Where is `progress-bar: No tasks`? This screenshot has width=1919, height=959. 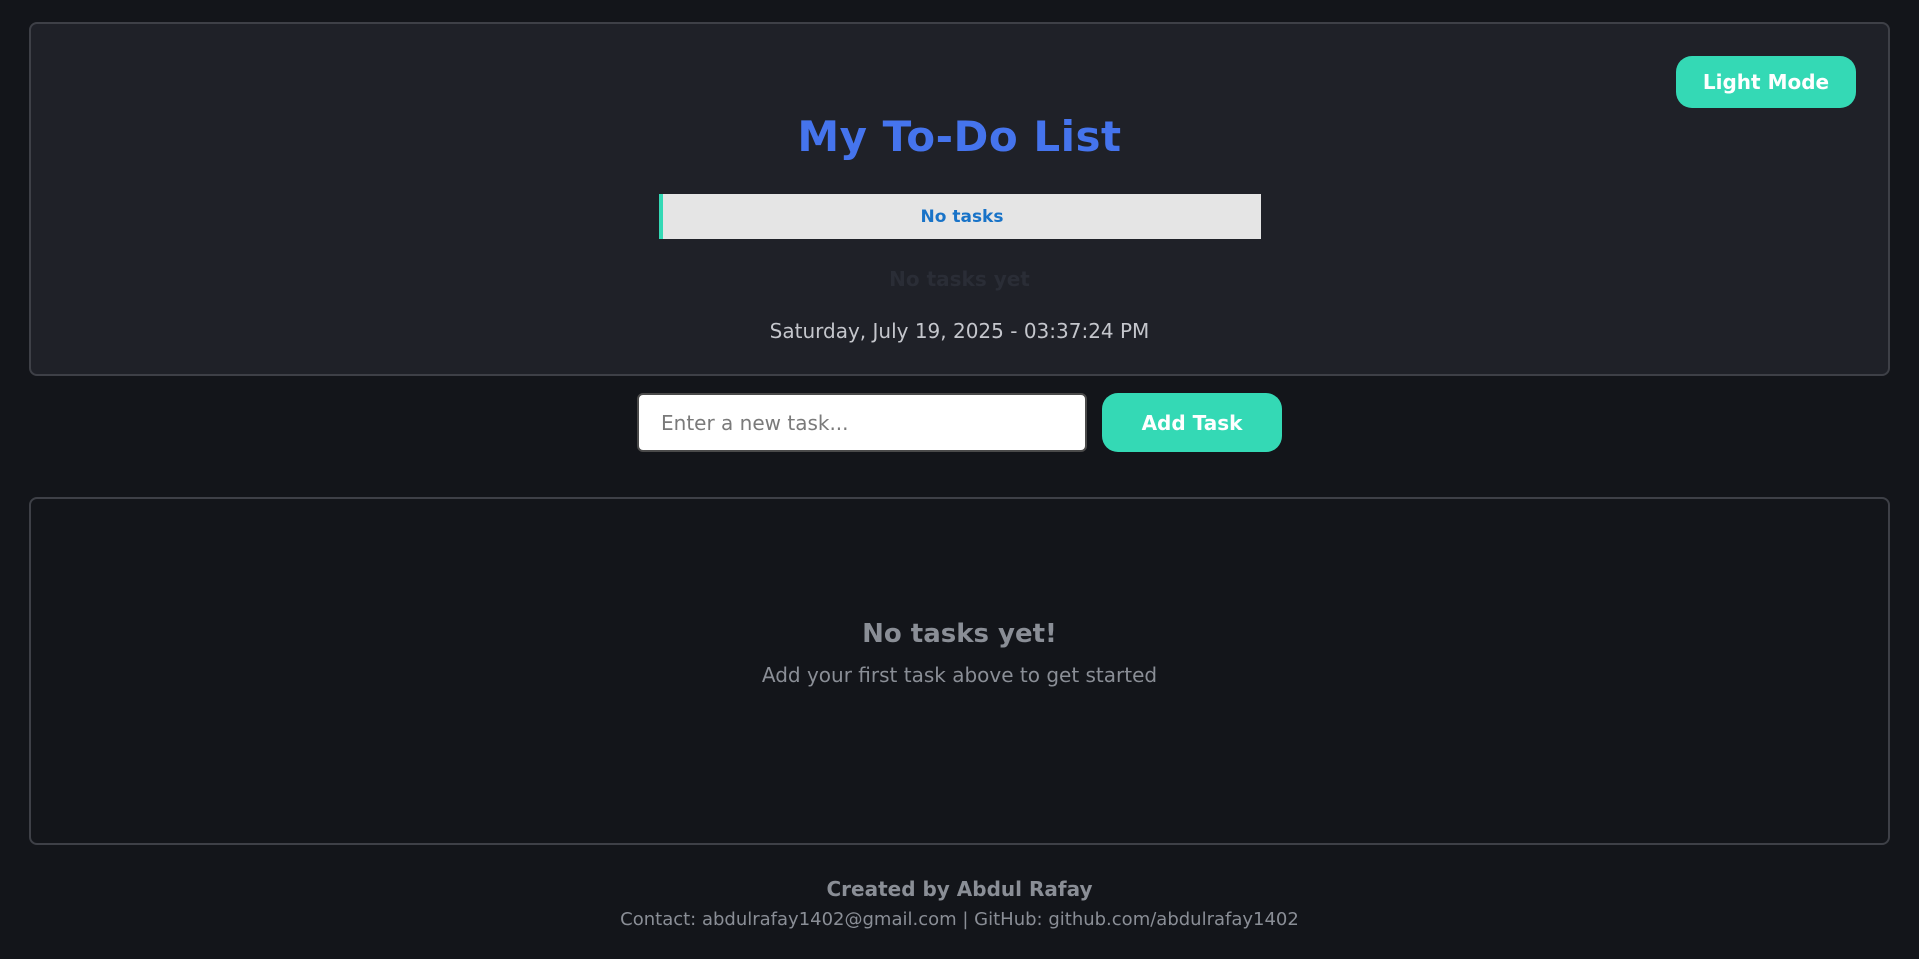 progress-bar: No tasks is located at coordinates (960, 216).